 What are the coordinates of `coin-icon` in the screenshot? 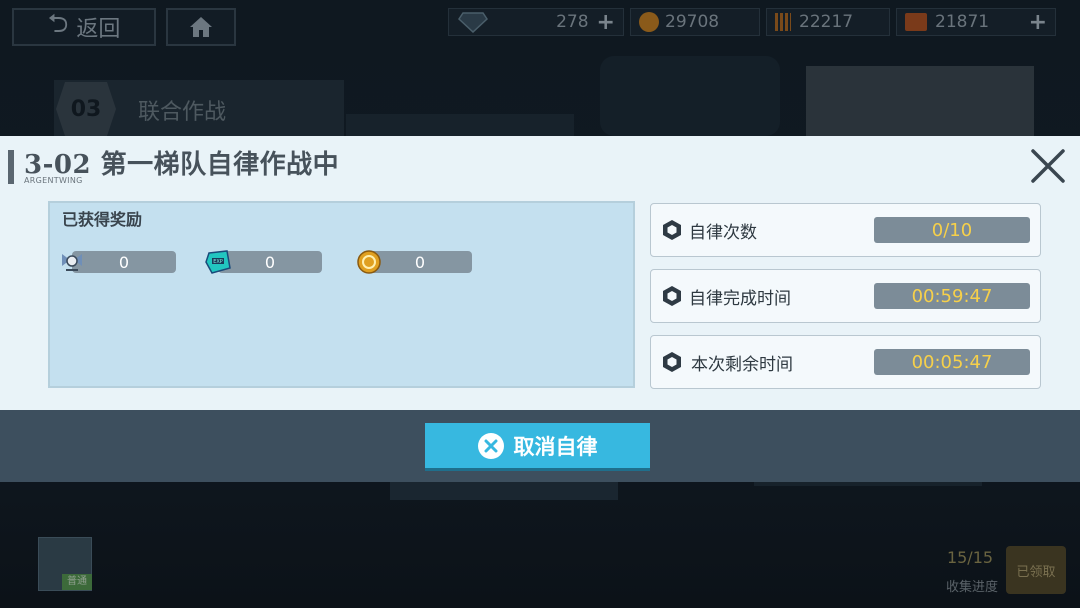 It's located at (649, 22).